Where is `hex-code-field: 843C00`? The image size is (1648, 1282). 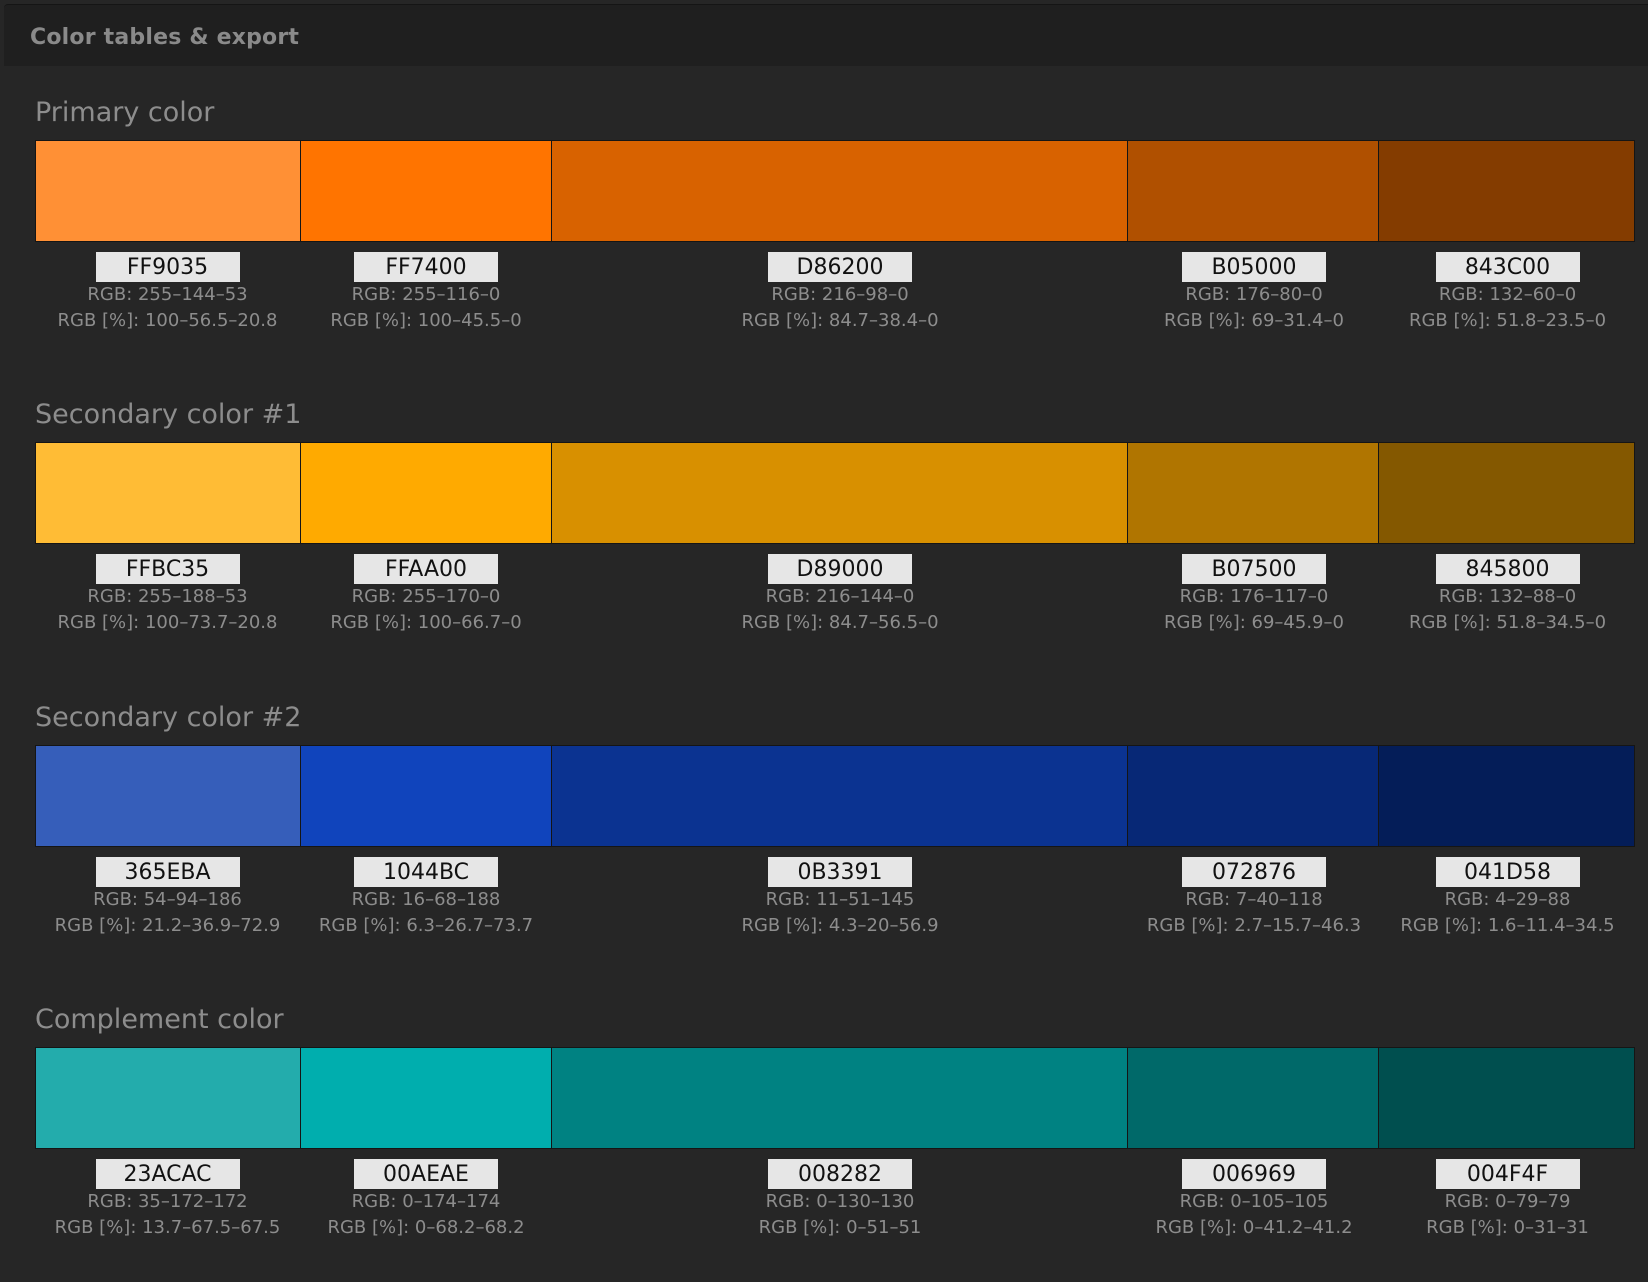 hex-code-field: 843C00 is located at coordinates (1507, 267).